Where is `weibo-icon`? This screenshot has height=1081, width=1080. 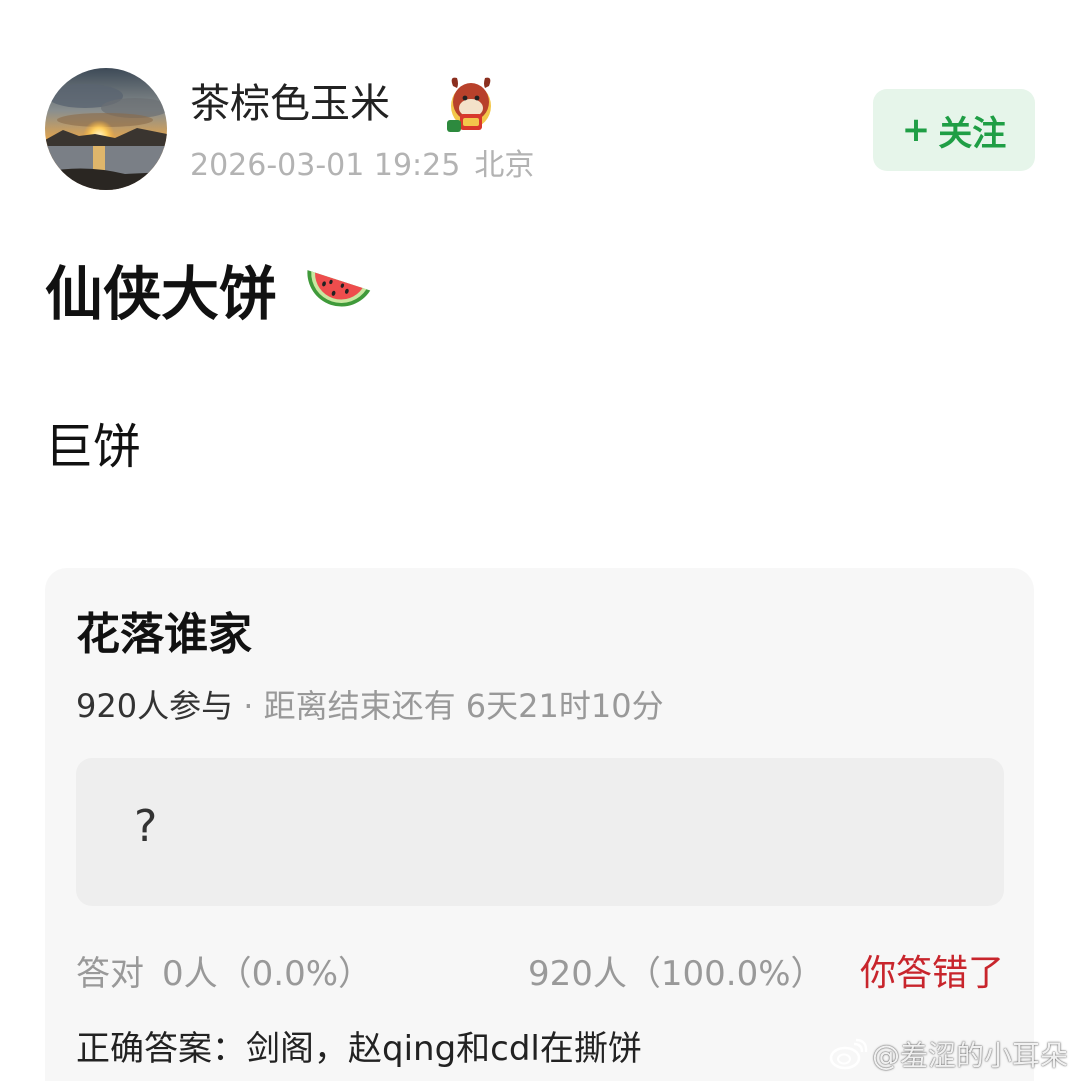
weibo-icon is located at coordinates (848, 1054).